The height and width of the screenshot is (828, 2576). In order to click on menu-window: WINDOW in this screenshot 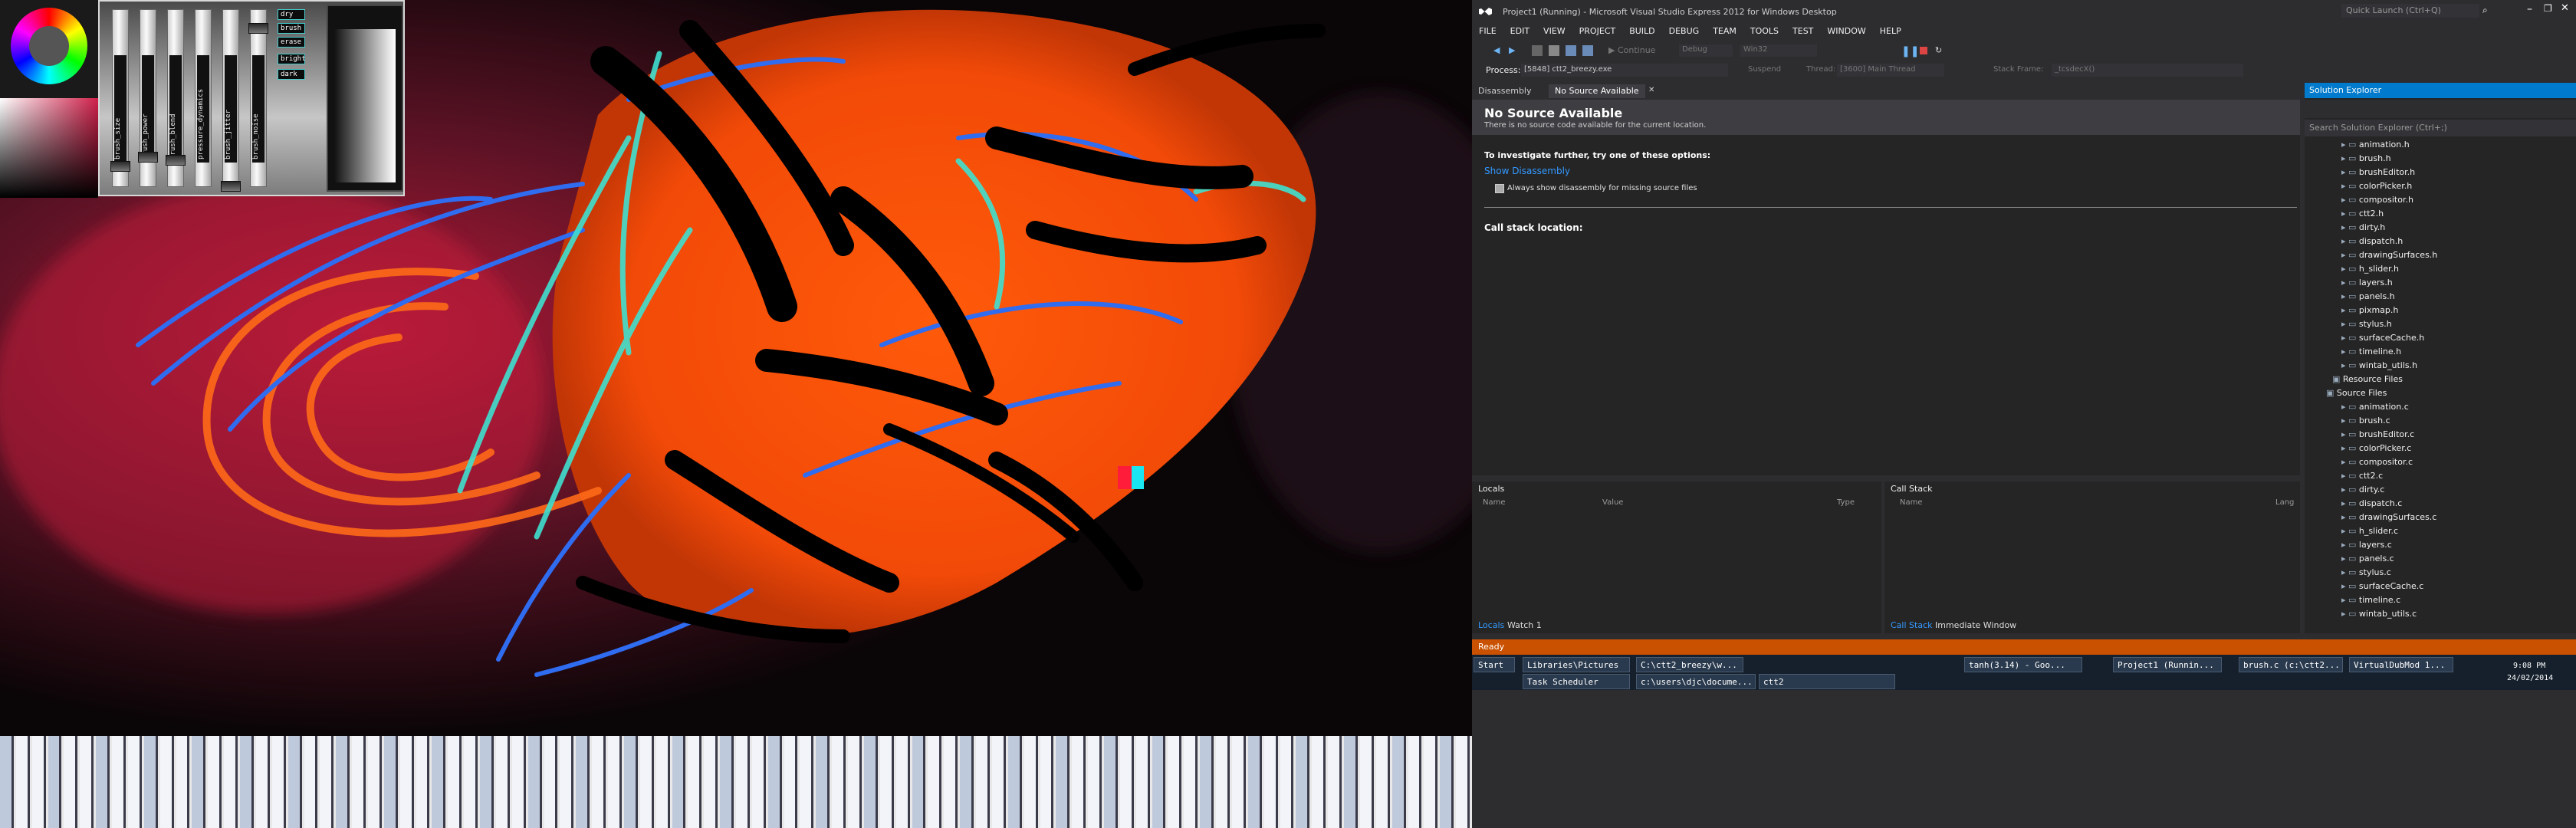, I will do `click(1846, 31)`.